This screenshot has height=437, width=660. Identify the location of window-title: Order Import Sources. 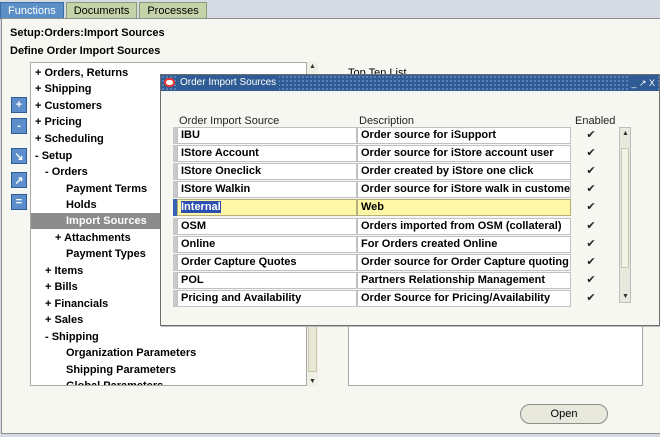
(228, 83).